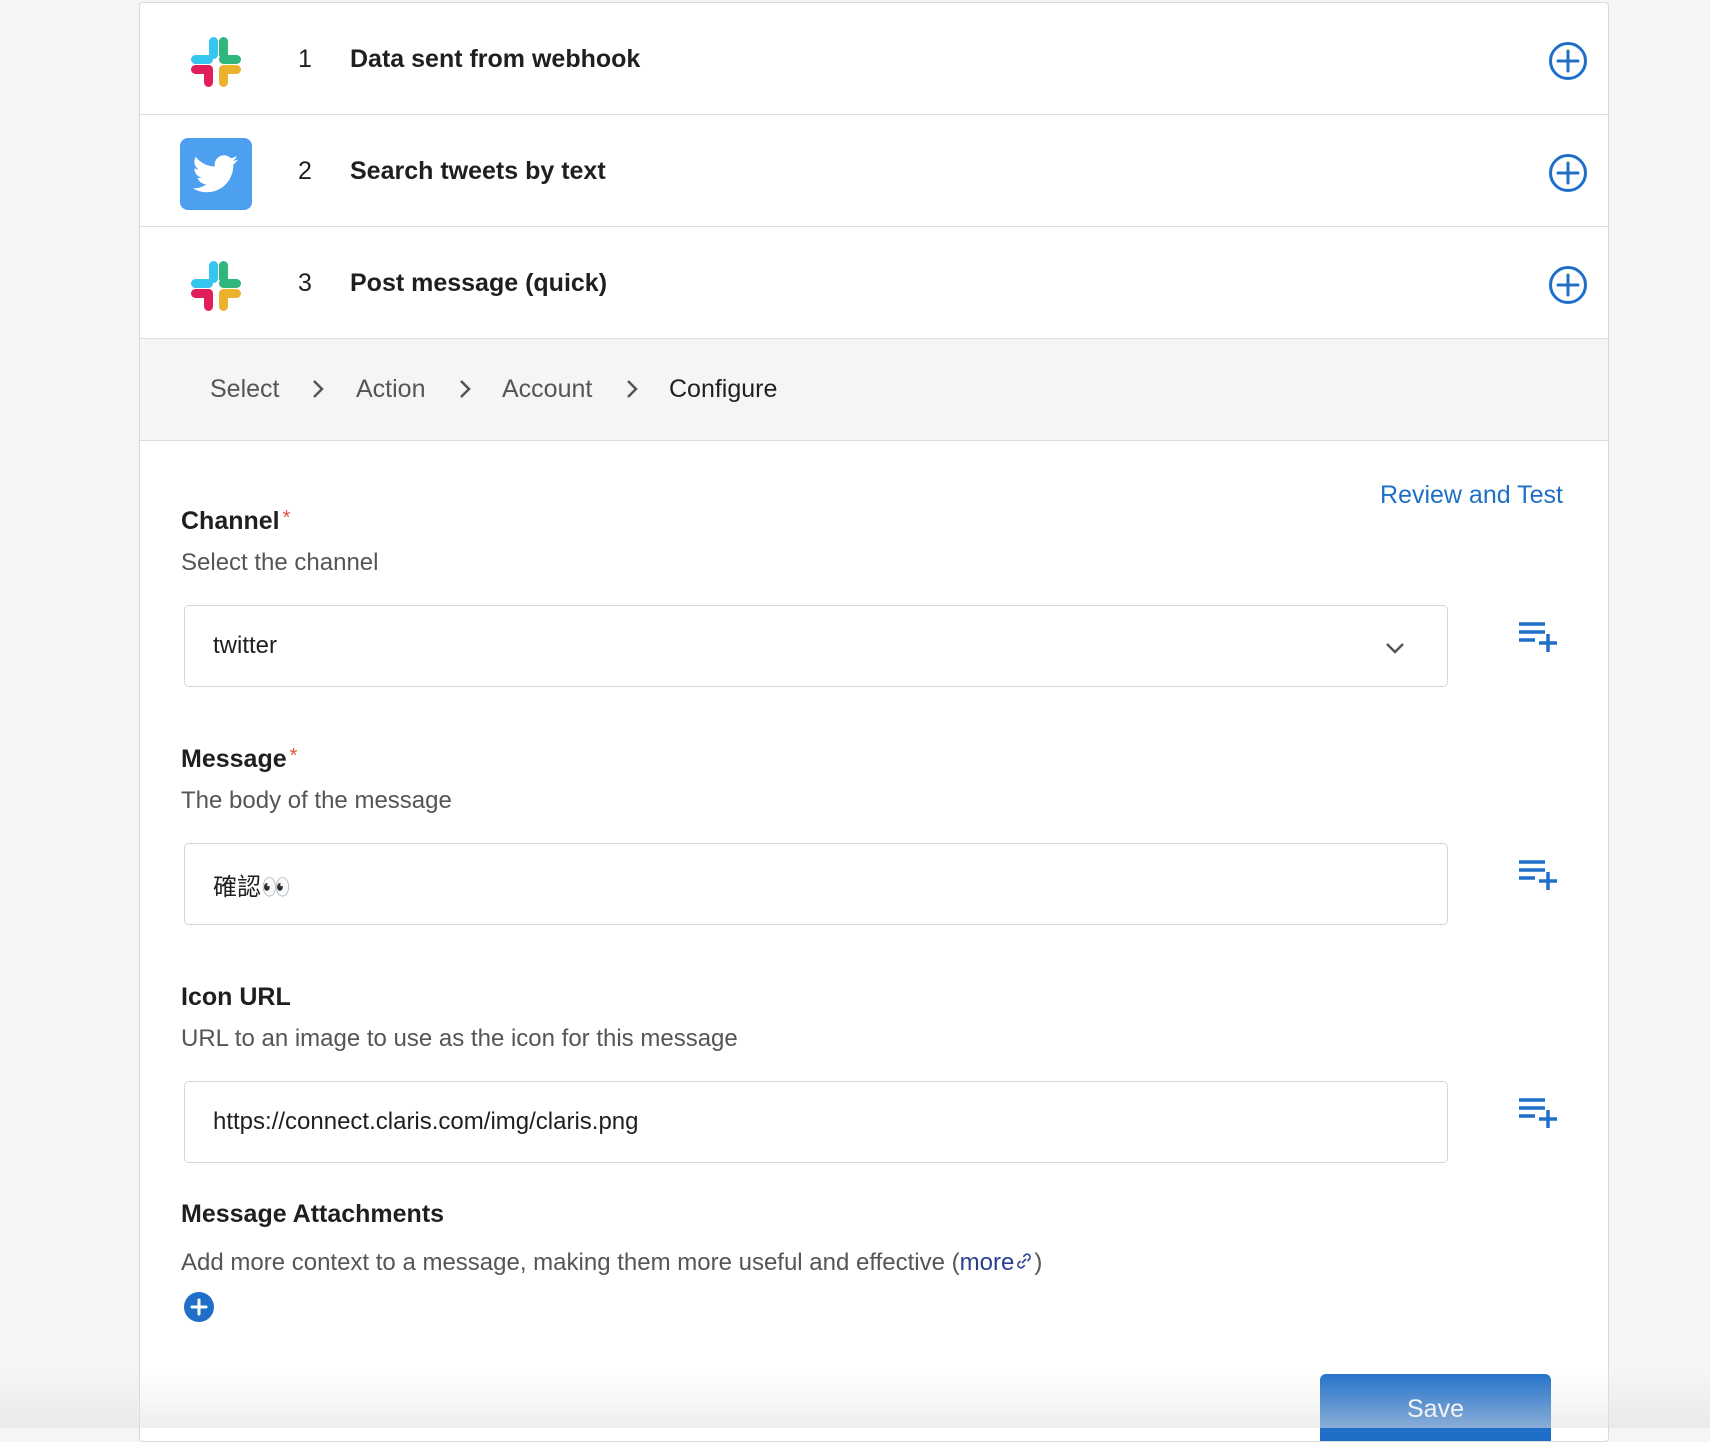 The height and width of the screenshot is (1442, 1710). What do you see at coordinates (478, 170) in the screenshot?
I see `step-title: Search tweets by text` at bounding box center [478, 170].